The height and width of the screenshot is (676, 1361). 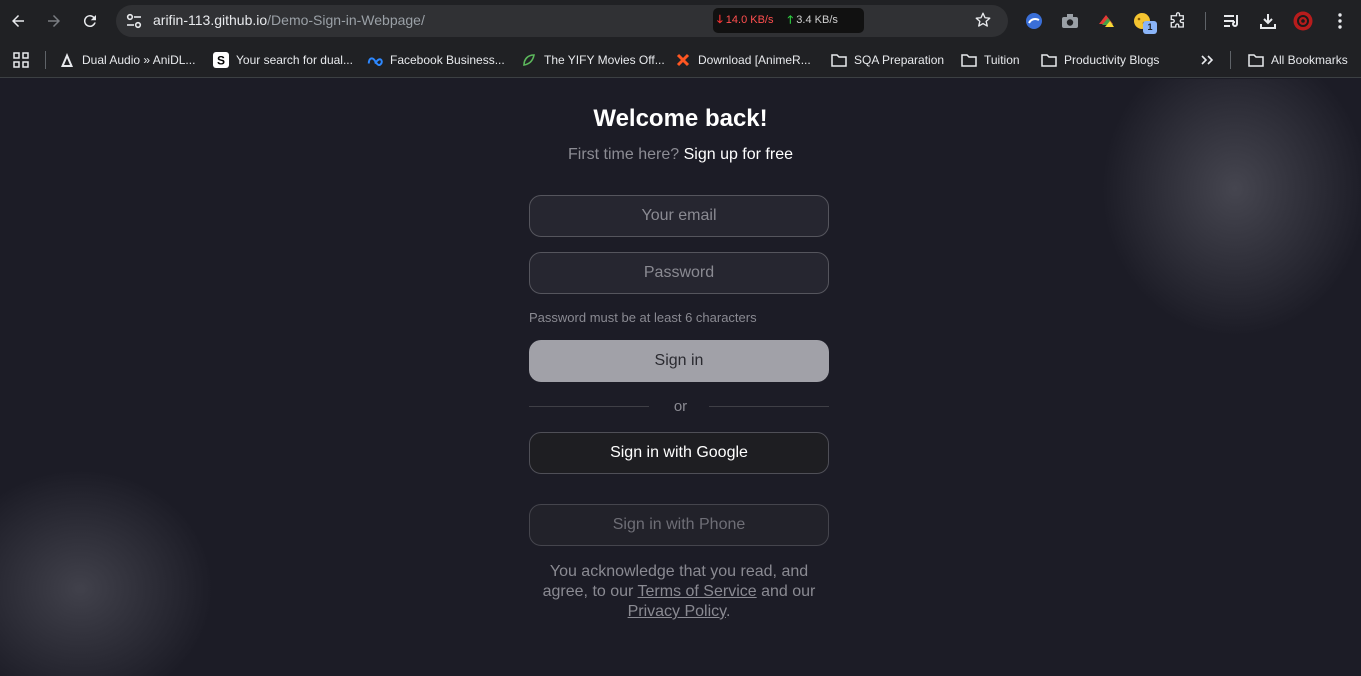 What do you see at coordinates (134, 21) in the screenshot?
I see `site-settings-icon` at bounding box center [134, 21].